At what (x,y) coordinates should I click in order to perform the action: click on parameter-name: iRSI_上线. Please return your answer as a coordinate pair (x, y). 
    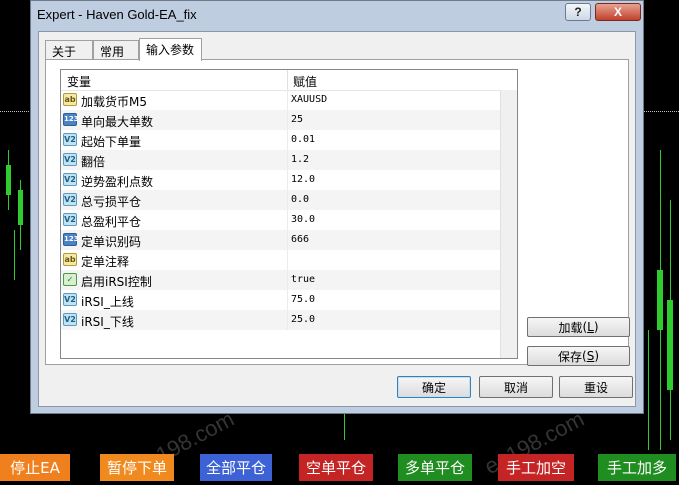
    Looking at the image, I should click on (107, 302).